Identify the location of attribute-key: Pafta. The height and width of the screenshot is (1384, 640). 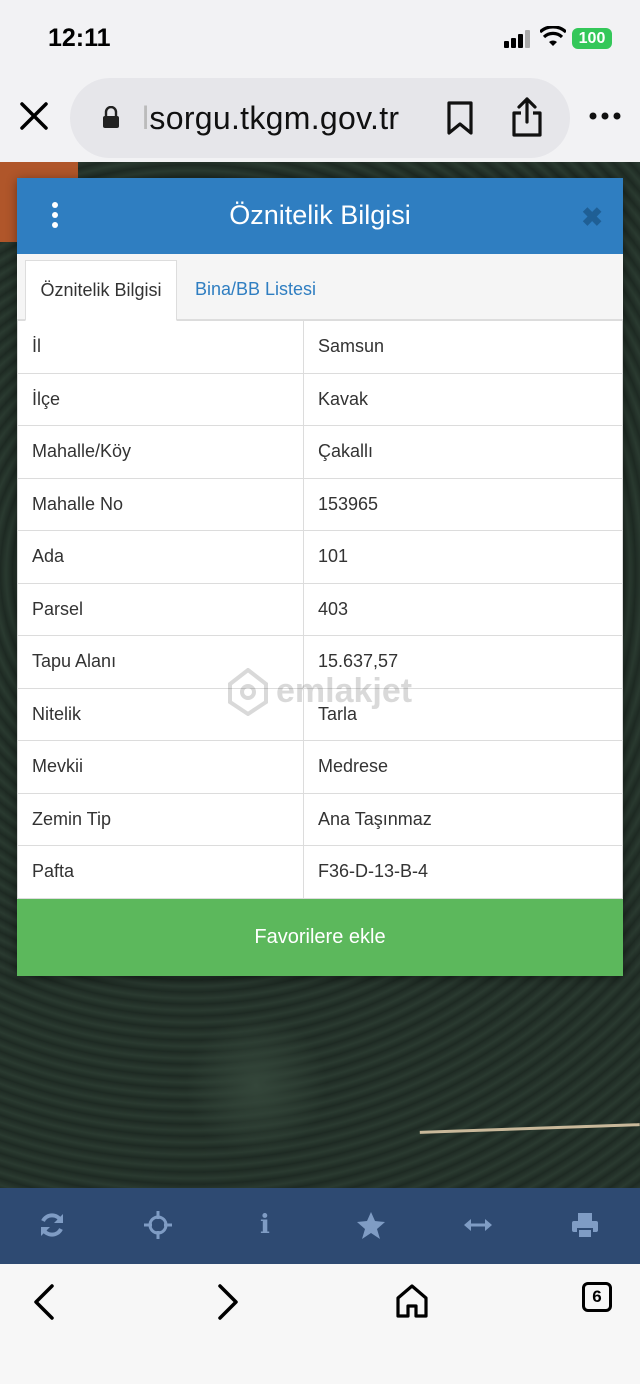
(160, 872).